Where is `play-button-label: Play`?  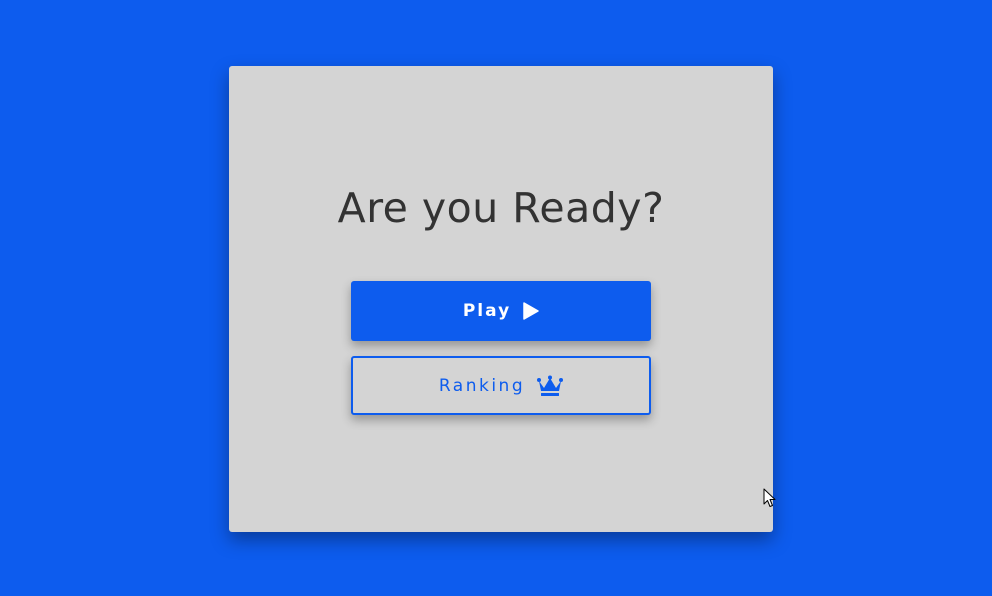 play-button-label: Play is located at coordinates (487, 311).